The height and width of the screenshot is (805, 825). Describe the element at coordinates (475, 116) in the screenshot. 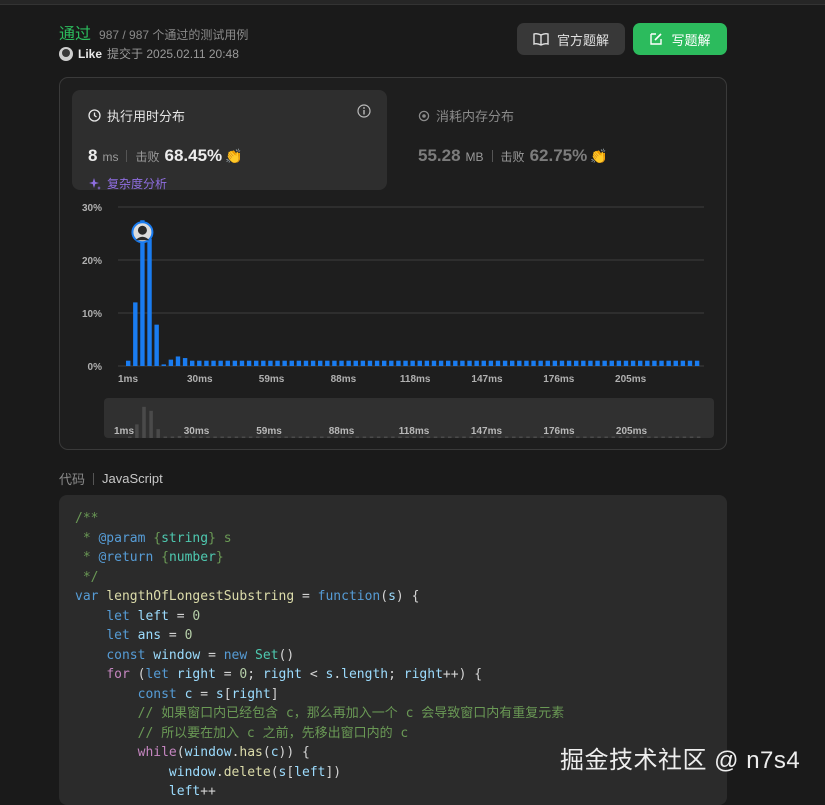

I see `memory-title-text: 消耗内存分布` at that location.